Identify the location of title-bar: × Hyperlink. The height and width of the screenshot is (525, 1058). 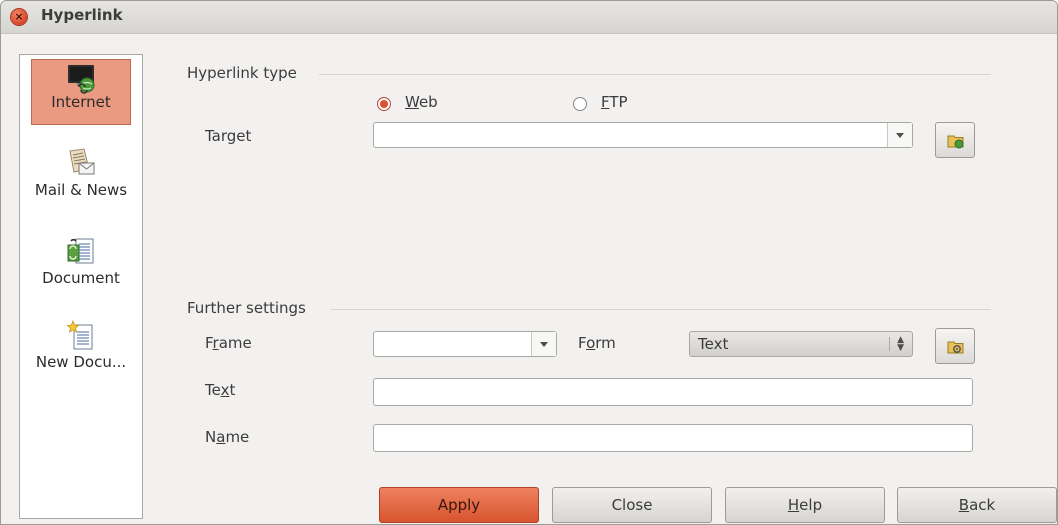
(529, 17).